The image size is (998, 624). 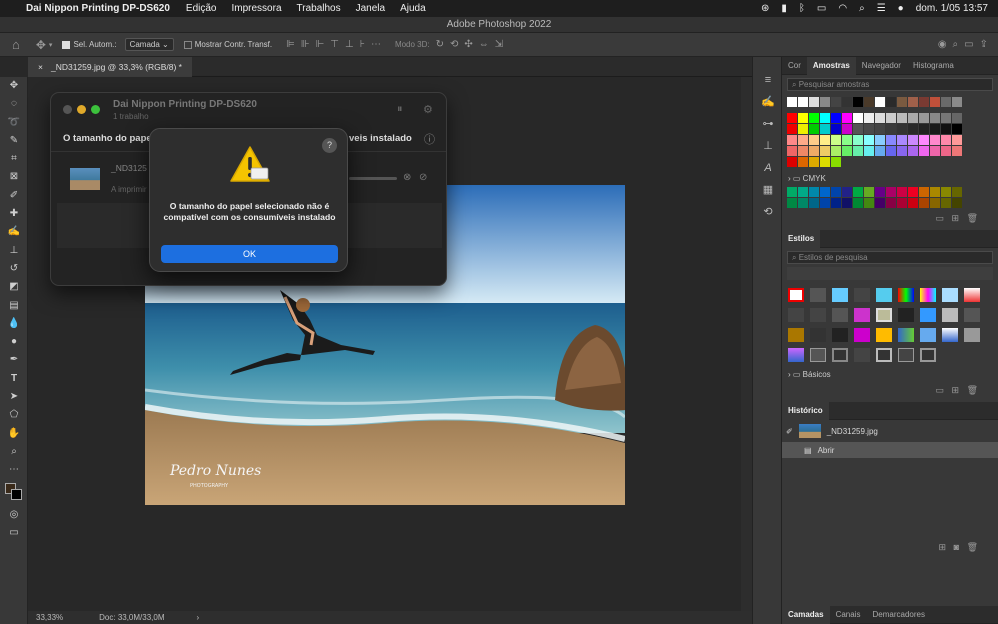 I want to click on align-middle-icon: ⊥, so click(x=349, y=44).